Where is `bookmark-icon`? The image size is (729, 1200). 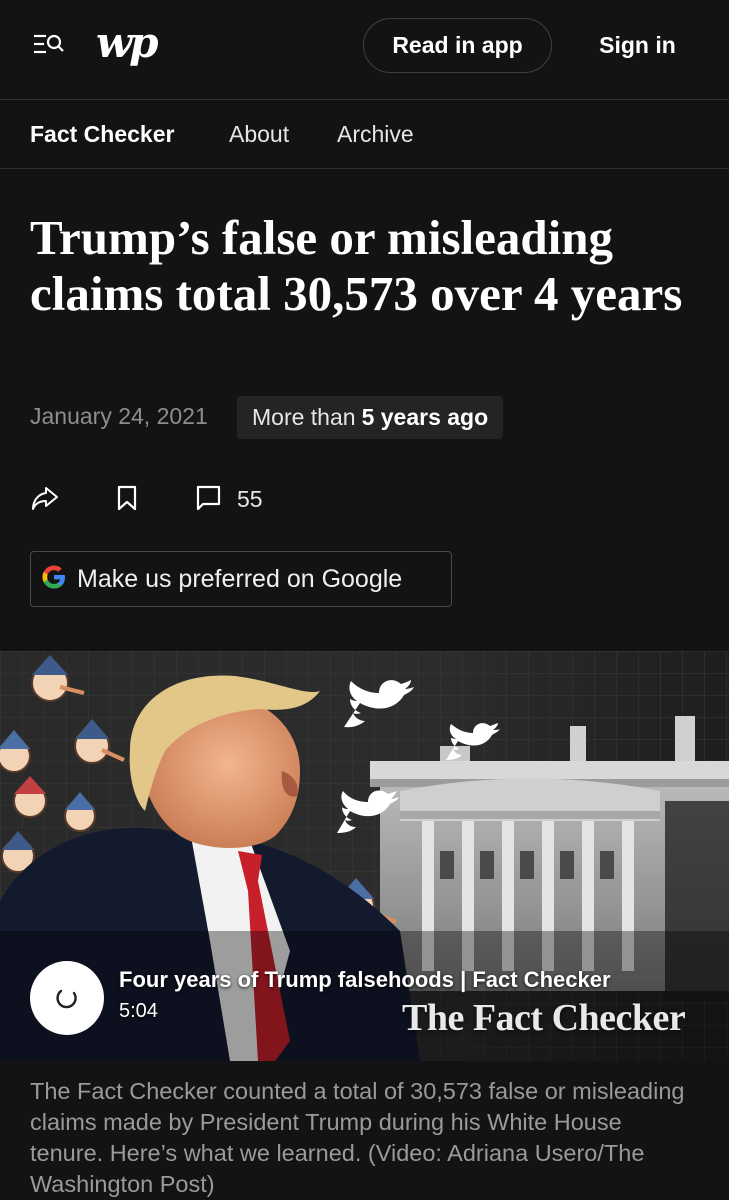
bookmark-icon is located at coordinates (127, 500).